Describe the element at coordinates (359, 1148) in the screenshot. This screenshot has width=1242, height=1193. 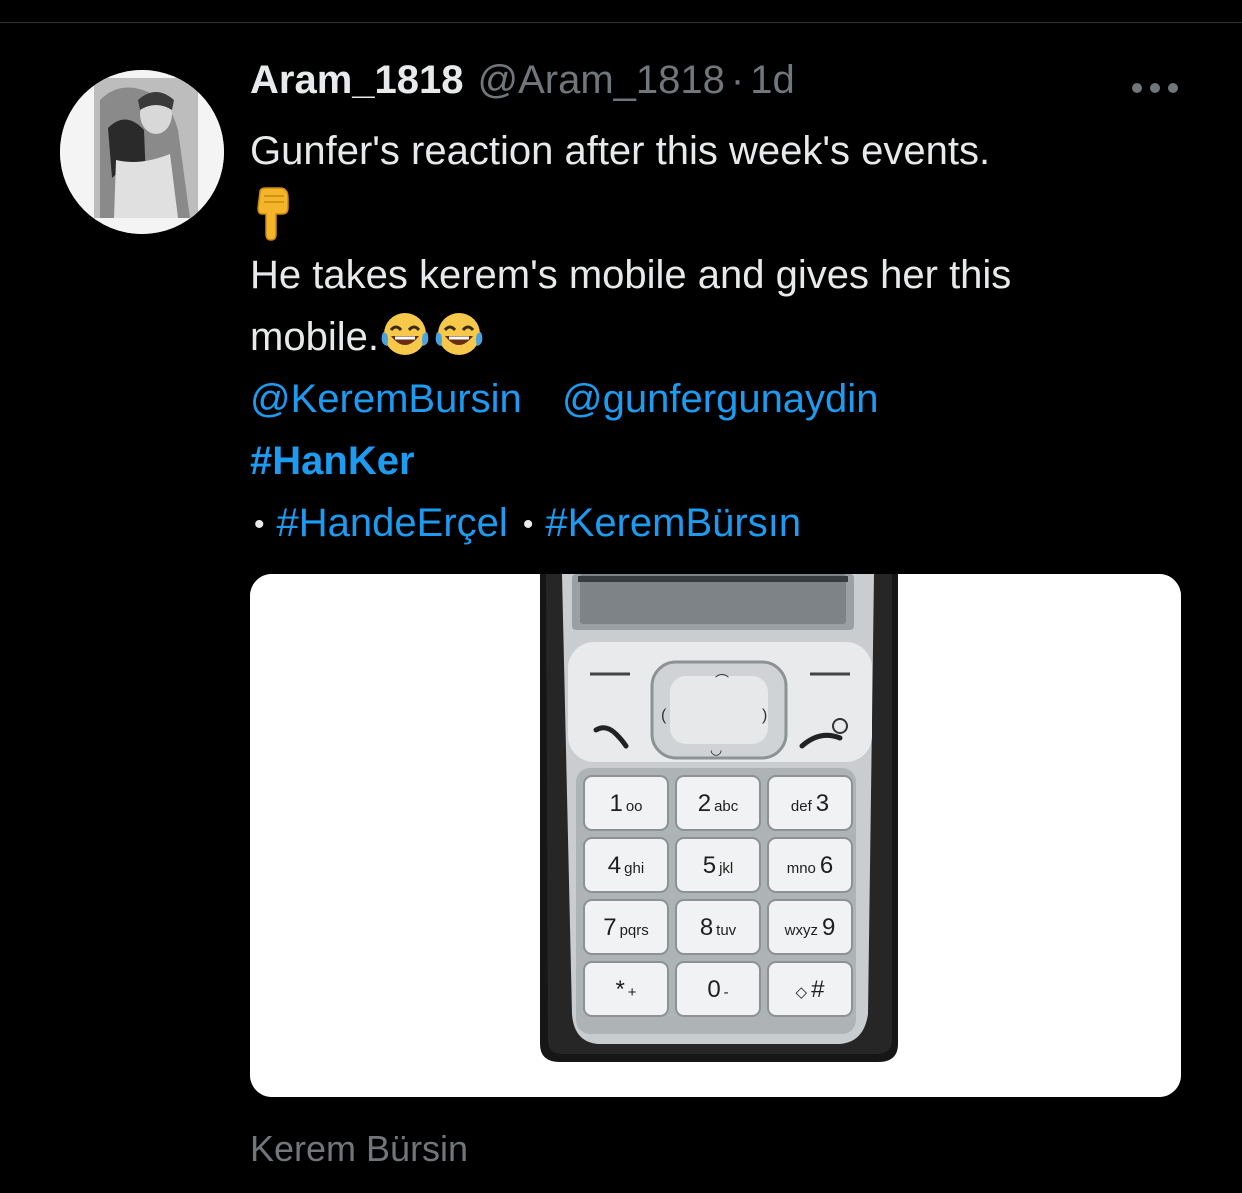
I see `media-caption: Kerem Bürsin` at that location.